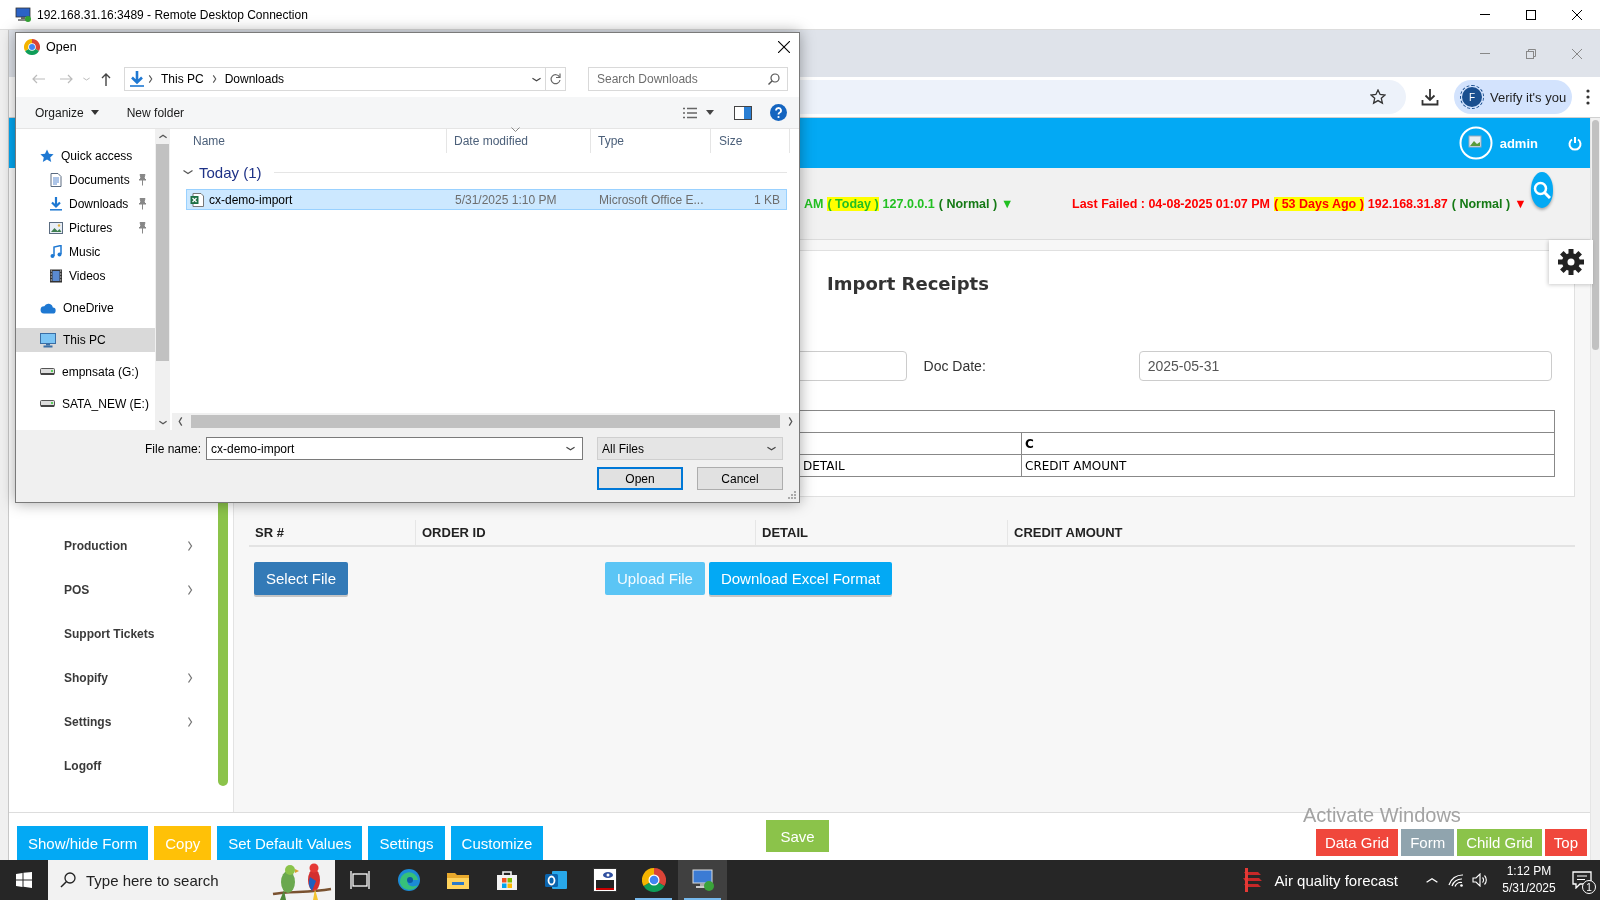 The width and height of the screenshot is (1600, 900). What do you see at coordinates (1529, 880) in the screenshot?
I see `clock-button: 1:12 PM 5/31/2025` at bounding box center [1529, 880].